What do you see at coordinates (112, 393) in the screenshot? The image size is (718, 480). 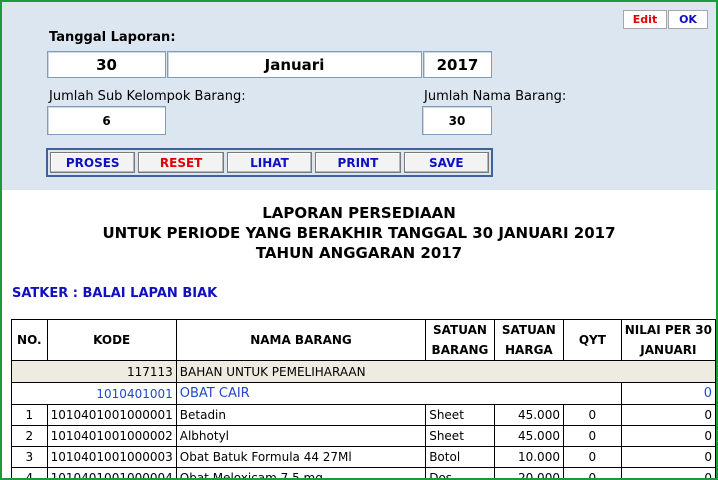 I see `subgroup-kode: 1010401001` at bounding box center [112, 393].